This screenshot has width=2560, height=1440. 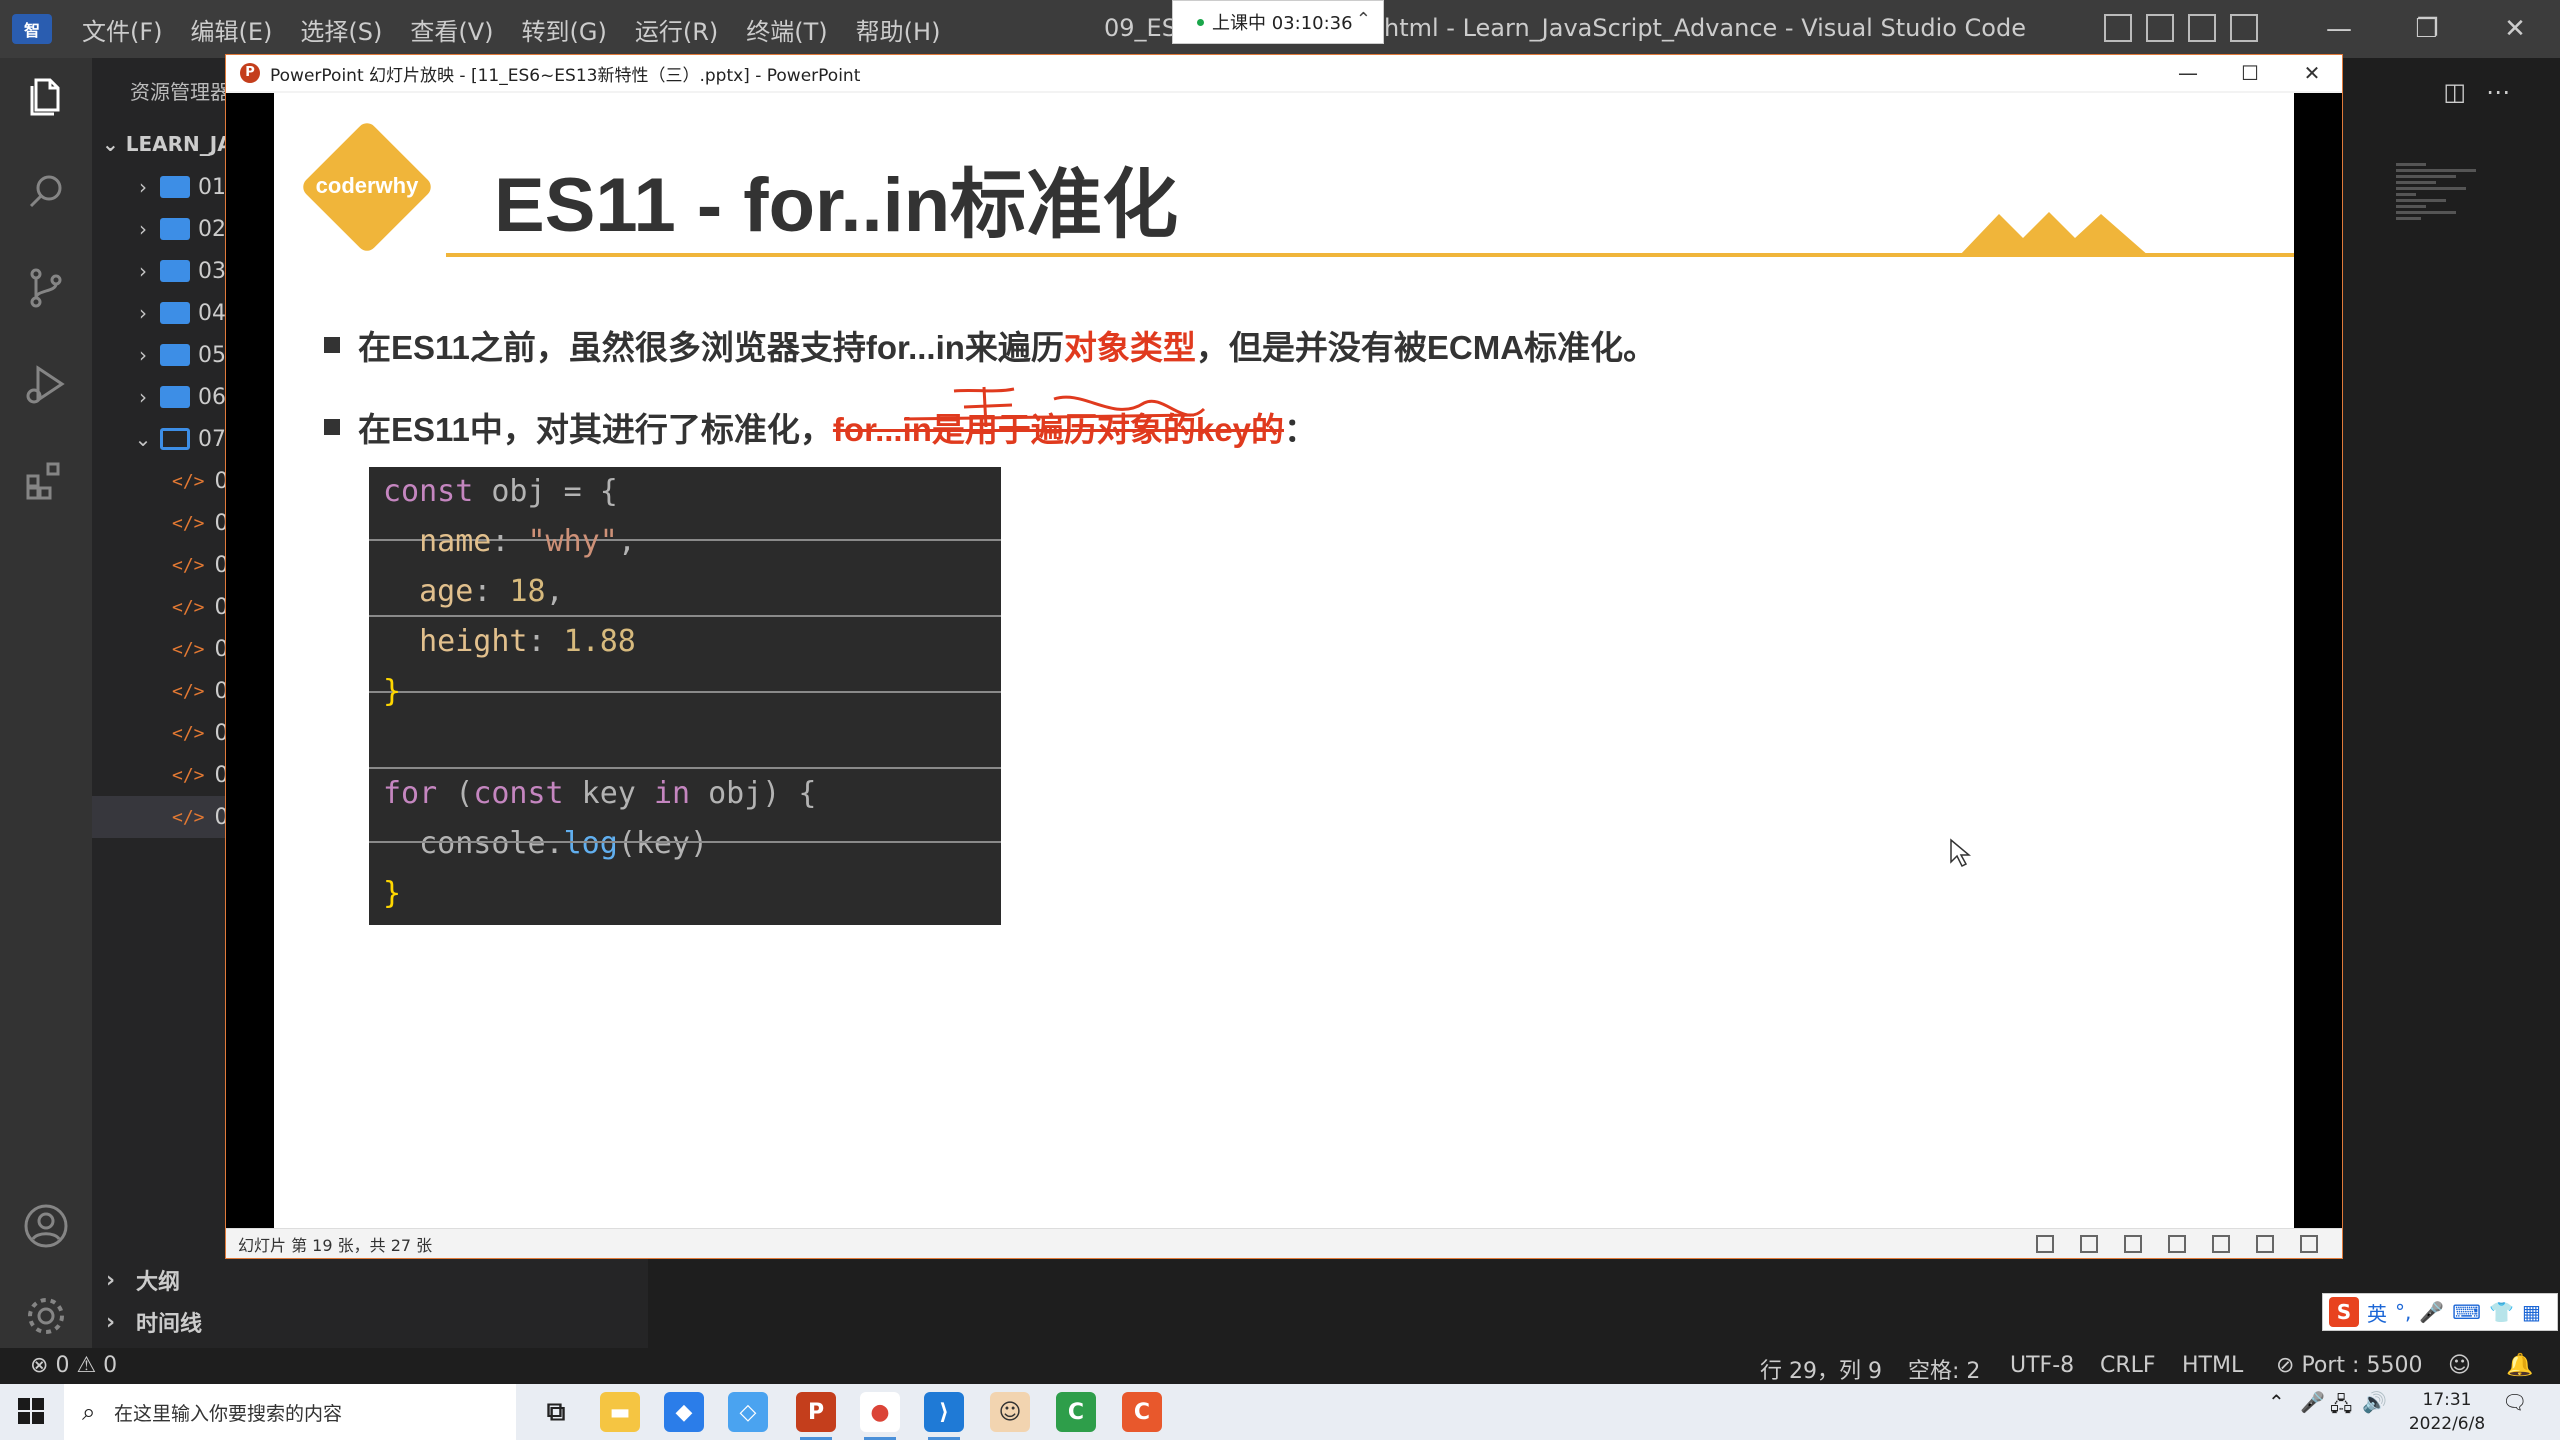 I want to click on menu-go: 转到(G), so click(x=564, y=29).